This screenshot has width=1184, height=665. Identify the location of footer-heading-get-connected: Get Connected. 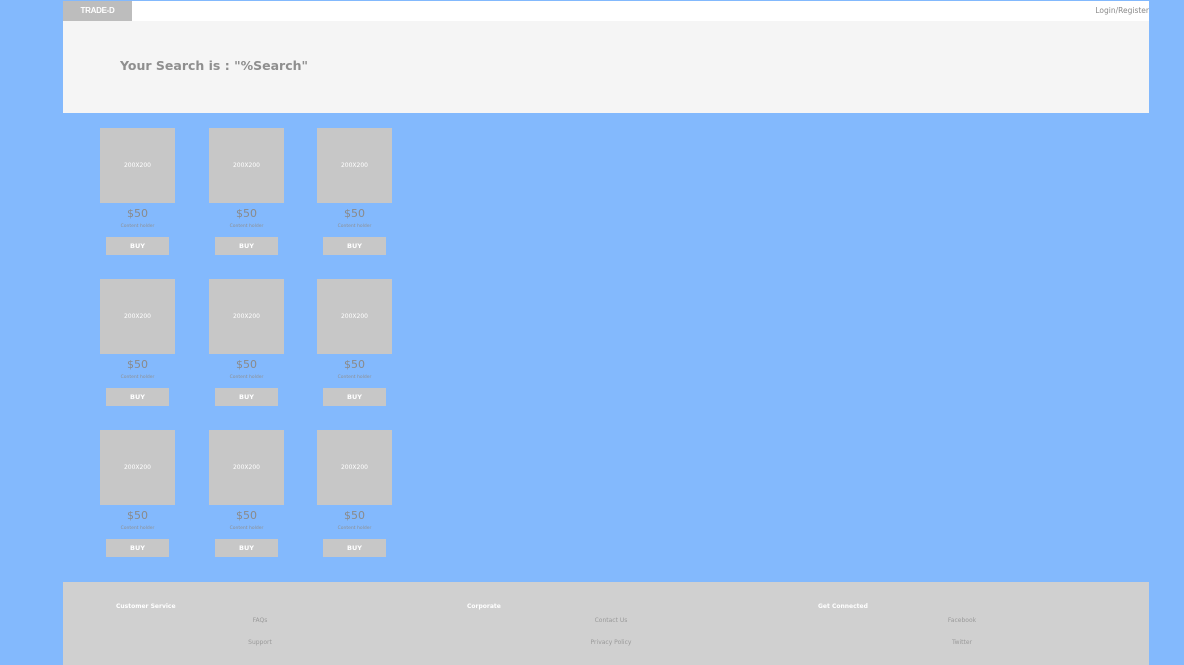
(843, 606).